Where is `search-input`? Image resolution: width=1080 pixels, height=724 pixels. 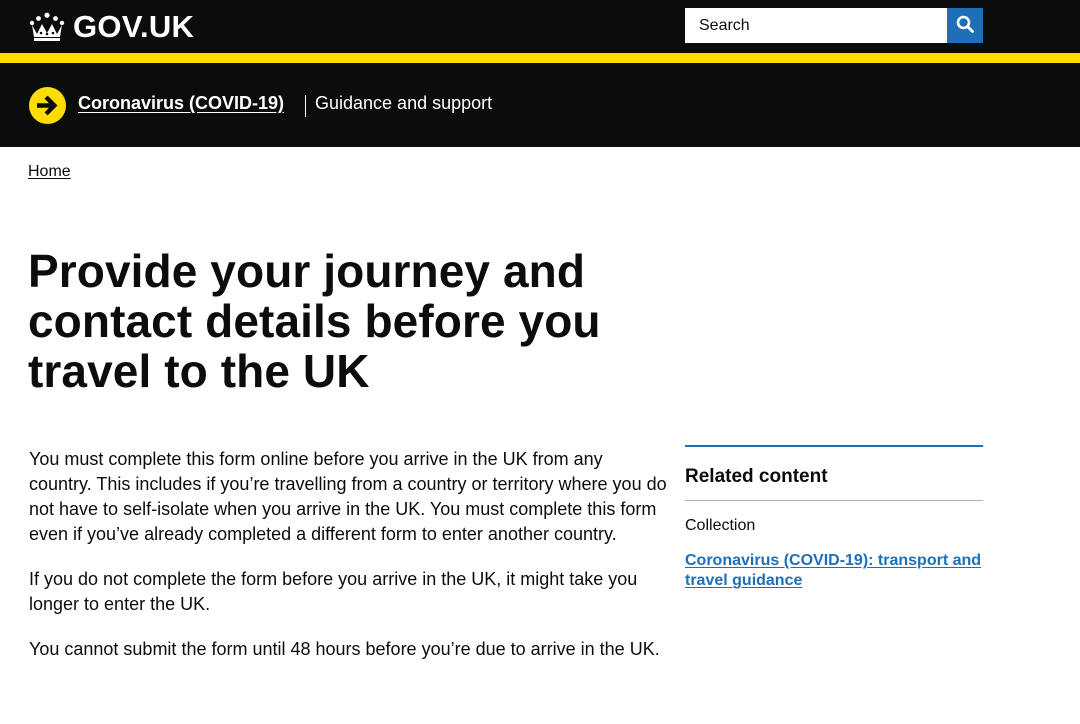
search-input is located at coordinates (816, 25).